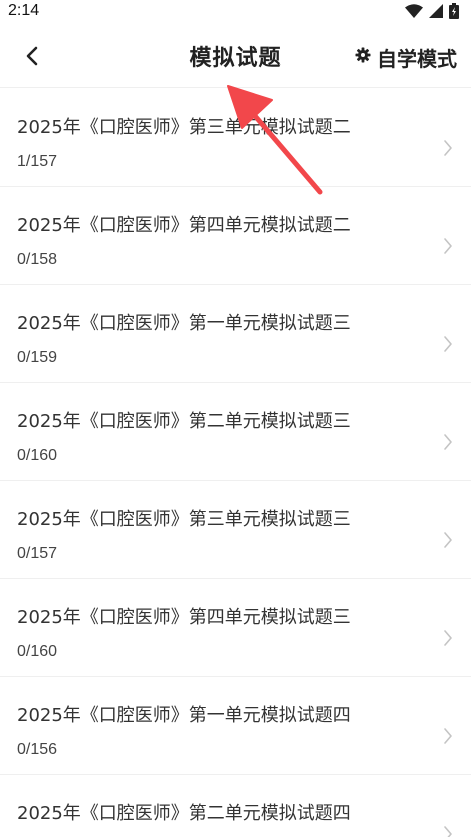  I want to click on battery-icon, so click(454, 11).